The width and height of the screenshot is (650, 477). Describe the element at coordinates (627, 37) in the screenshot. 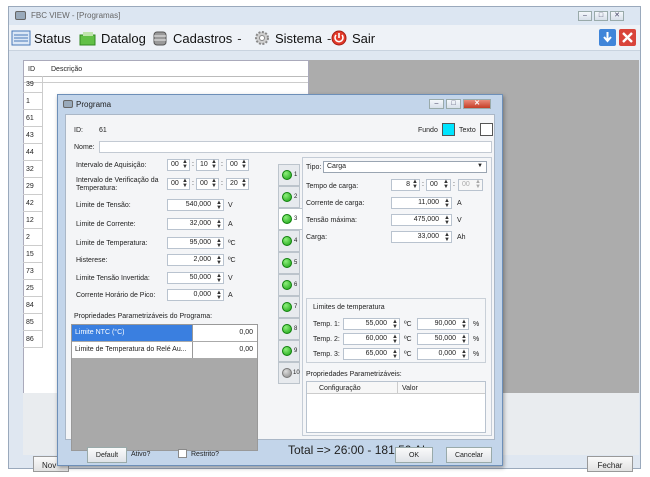

I see `close-icon` at that location.